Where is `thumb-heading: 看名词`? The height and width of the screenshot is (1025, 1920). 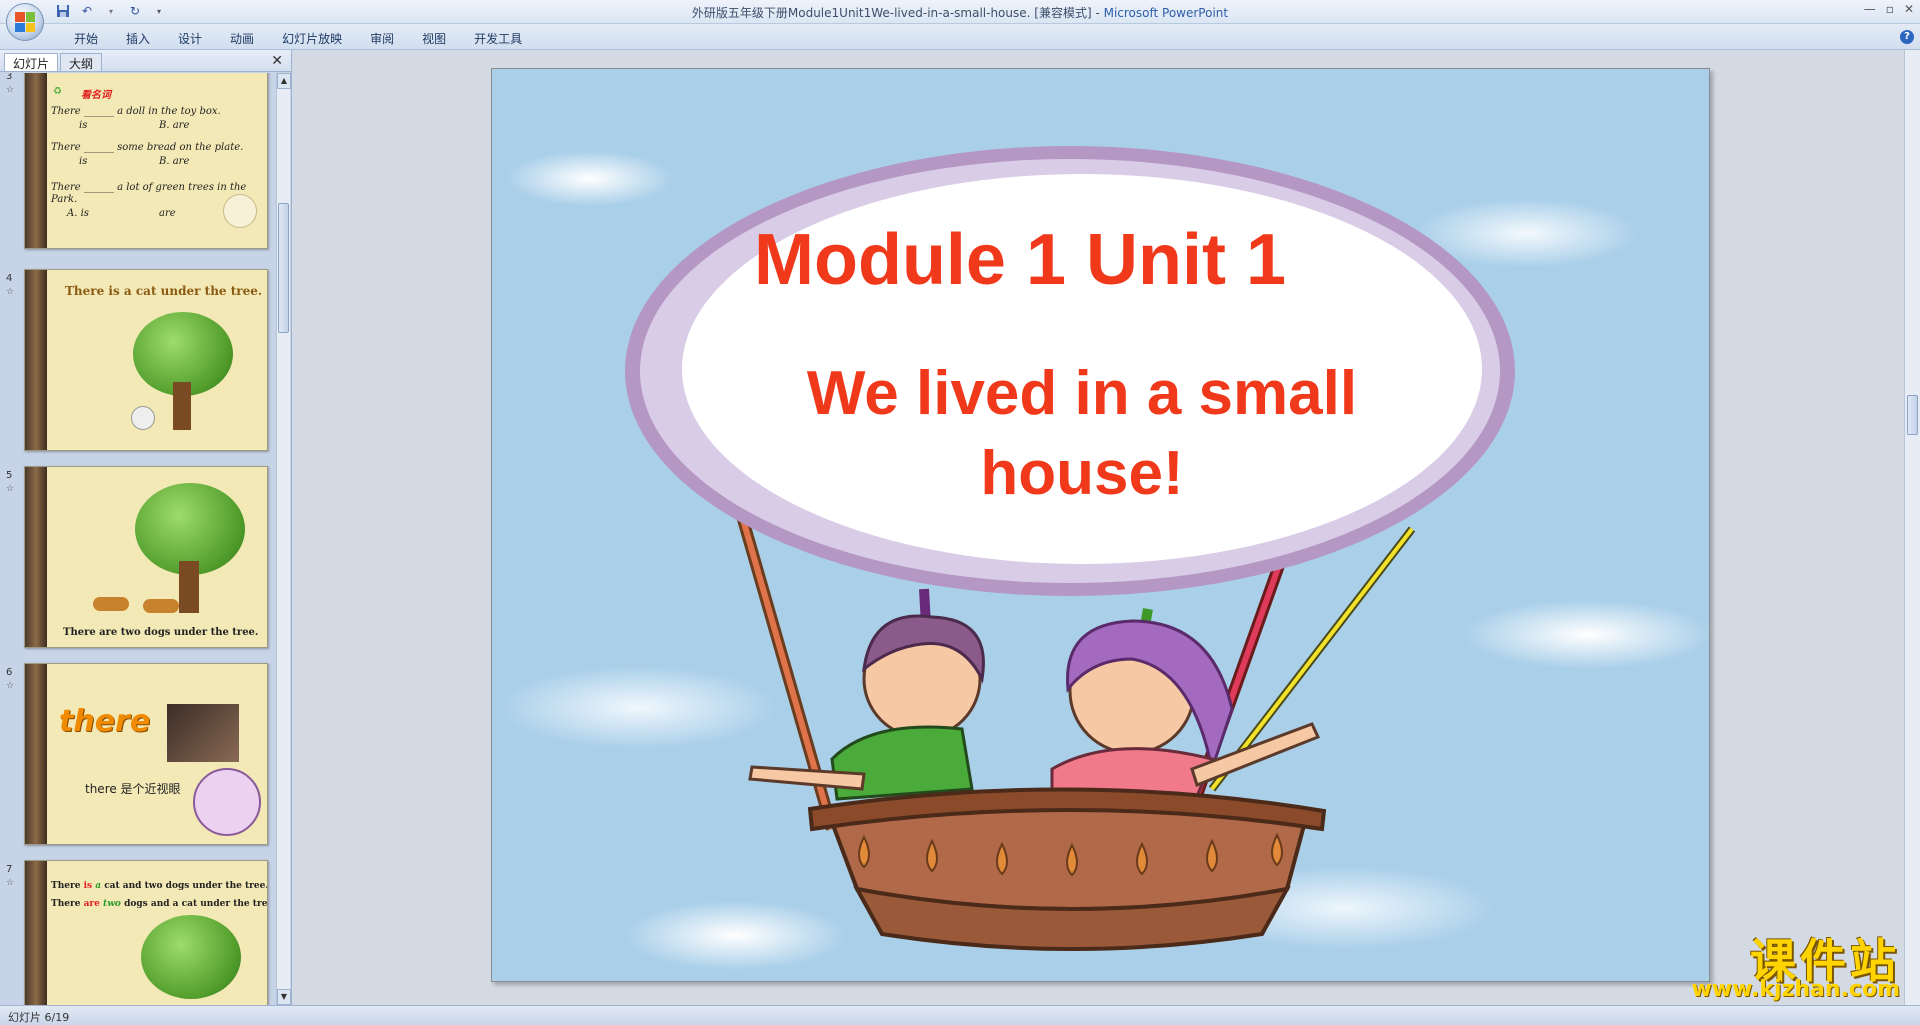 thumb-heading: 看名词 is located at coordinates (96, 95).